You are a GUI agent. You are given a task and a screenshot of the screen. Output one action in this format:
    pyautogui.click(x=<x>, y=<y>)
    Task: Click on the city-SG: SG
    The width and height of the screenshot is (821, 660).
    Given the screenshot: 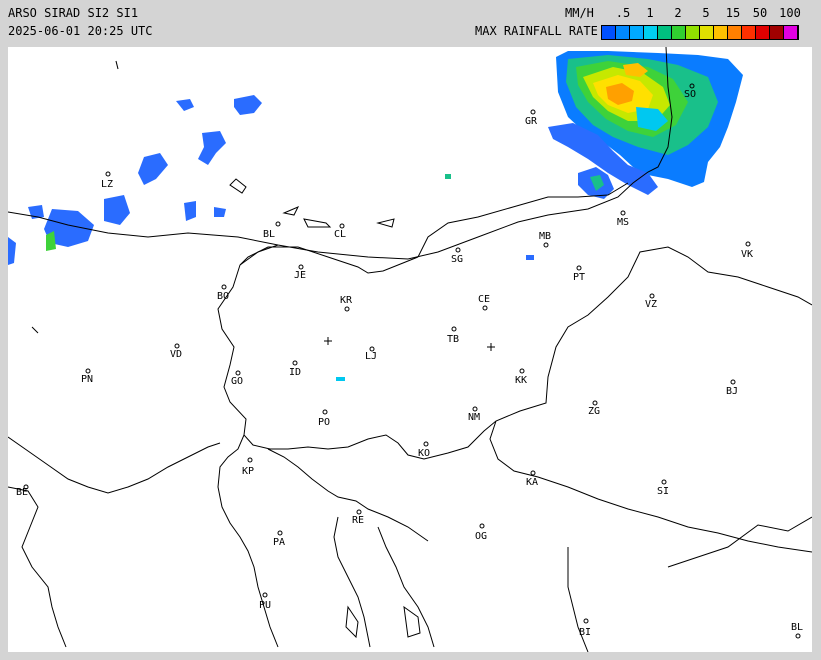 What is the action you would take?
    pyautogui.click(x=457, y=256)
    